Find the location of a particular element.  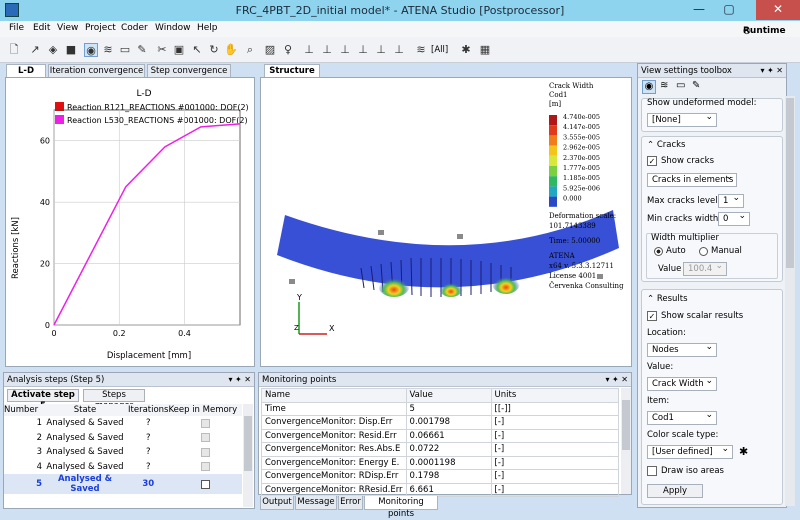

activate-step-button: Activate step 5 is located at coordinates (43, 400).